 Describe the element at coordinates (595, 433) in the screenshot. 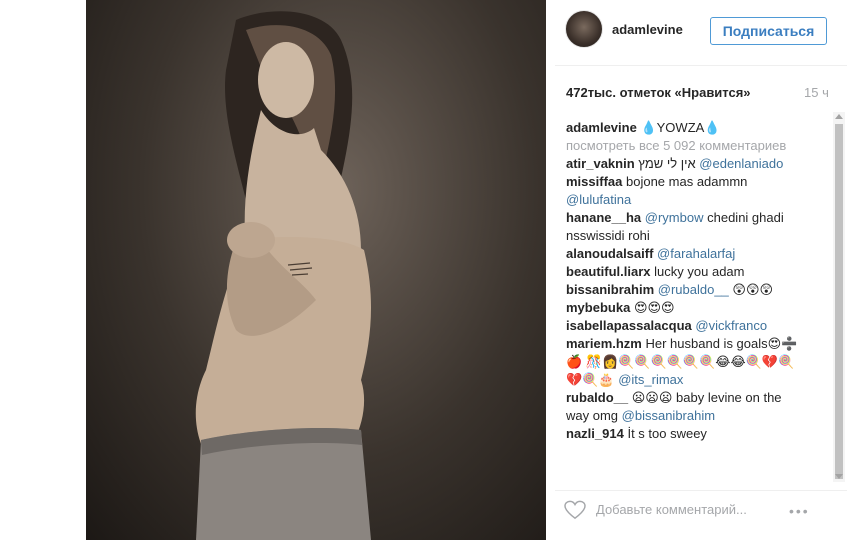

I see `comment-username: nazli_914` at that location.